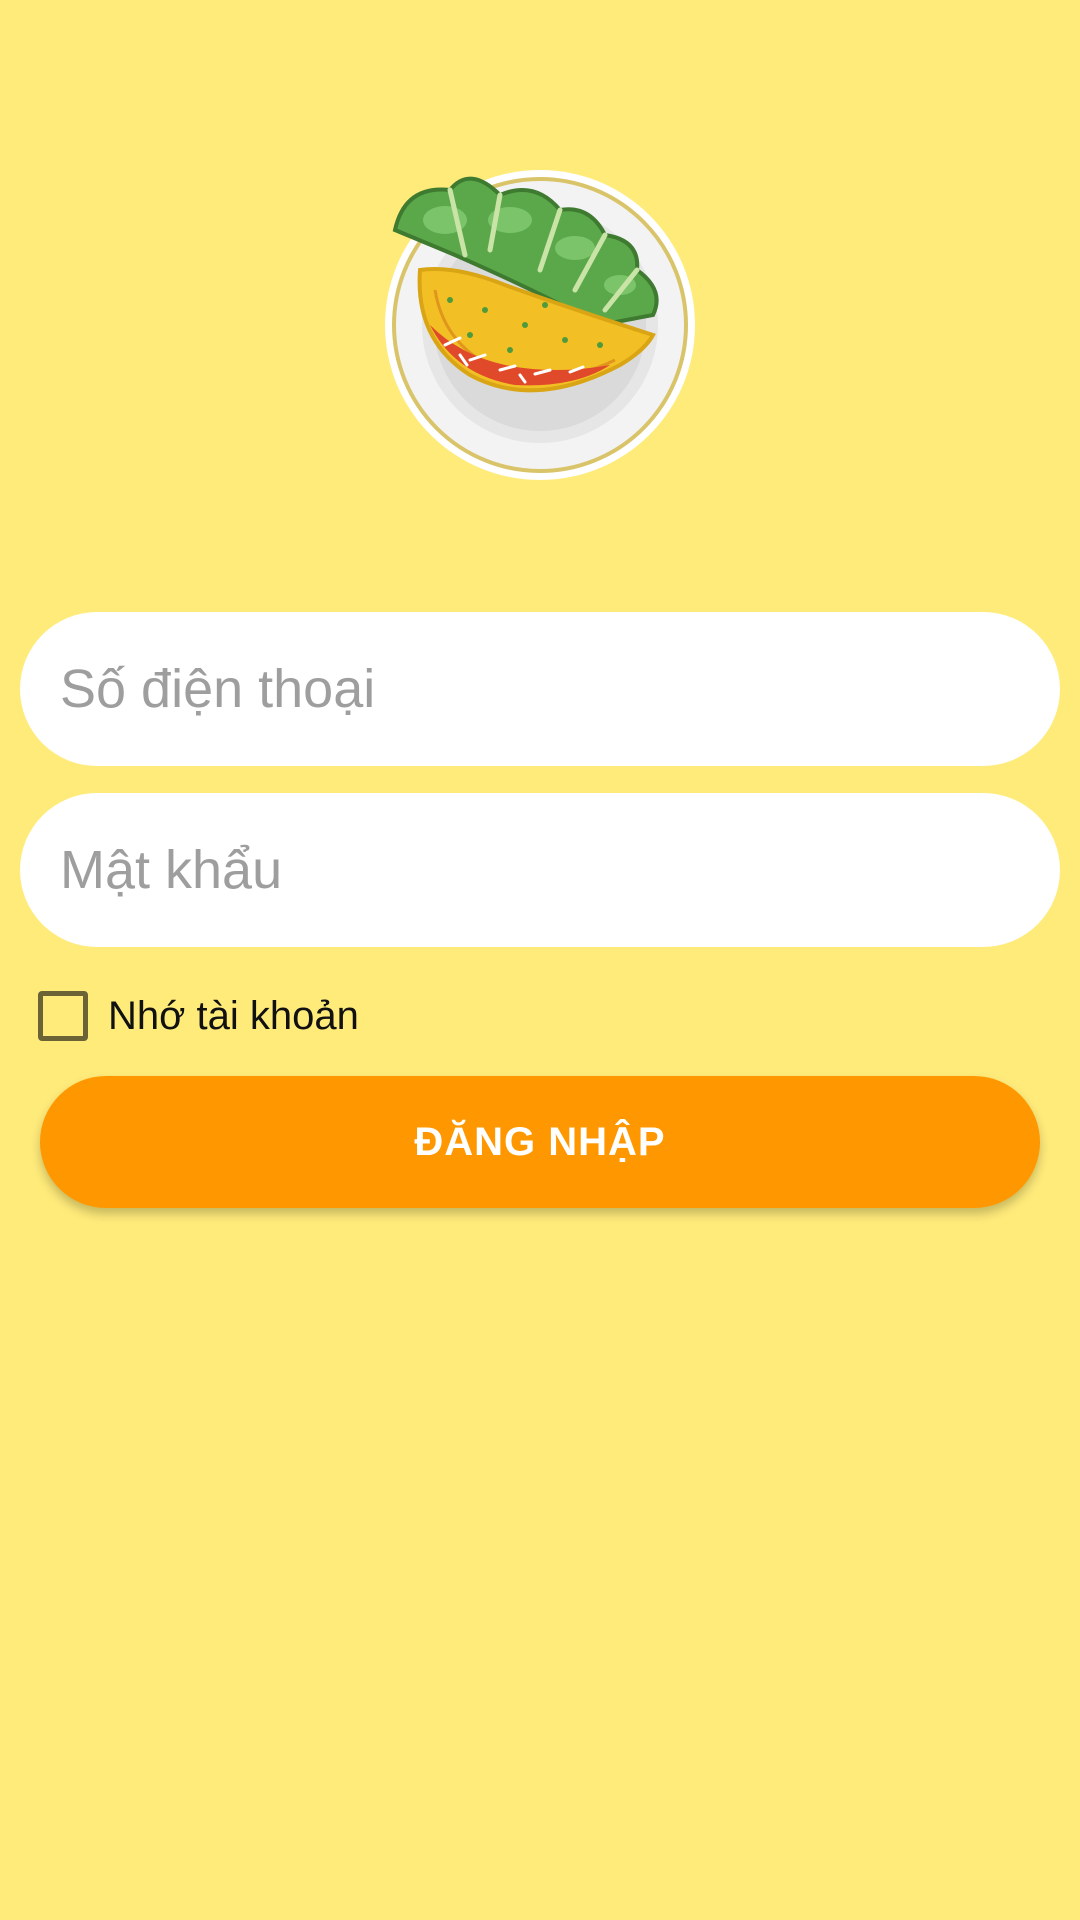 The image size is (1080, 1920). I want to click on remember-label: Nhớ tài khoản, so click(233, 1015).